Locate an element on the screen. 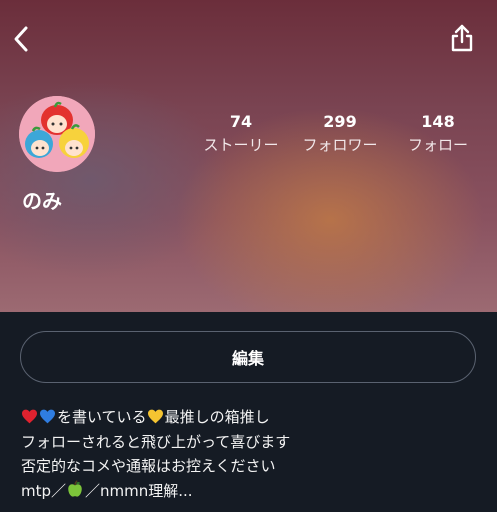 Image resolution: width=497 pixels, height=512 pixels. avatar-illustration is located at coordinates (57, 134).